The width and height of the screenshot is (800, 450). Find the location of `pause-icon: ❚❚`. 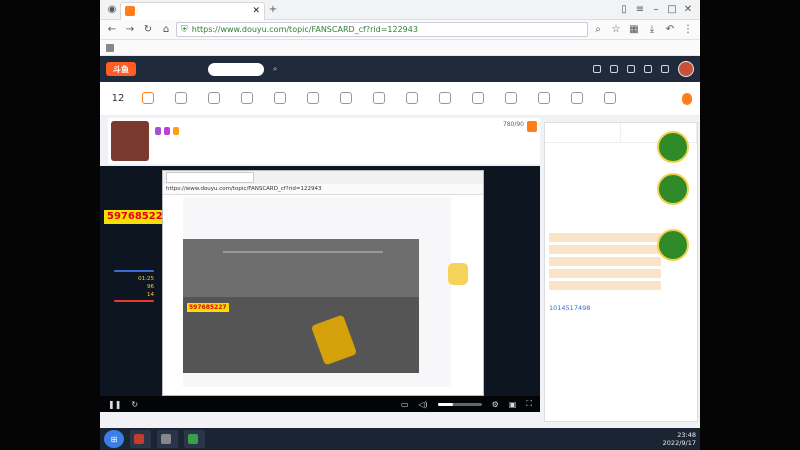

pause-icon: ❚❚ is located at coordinates (114, 404).